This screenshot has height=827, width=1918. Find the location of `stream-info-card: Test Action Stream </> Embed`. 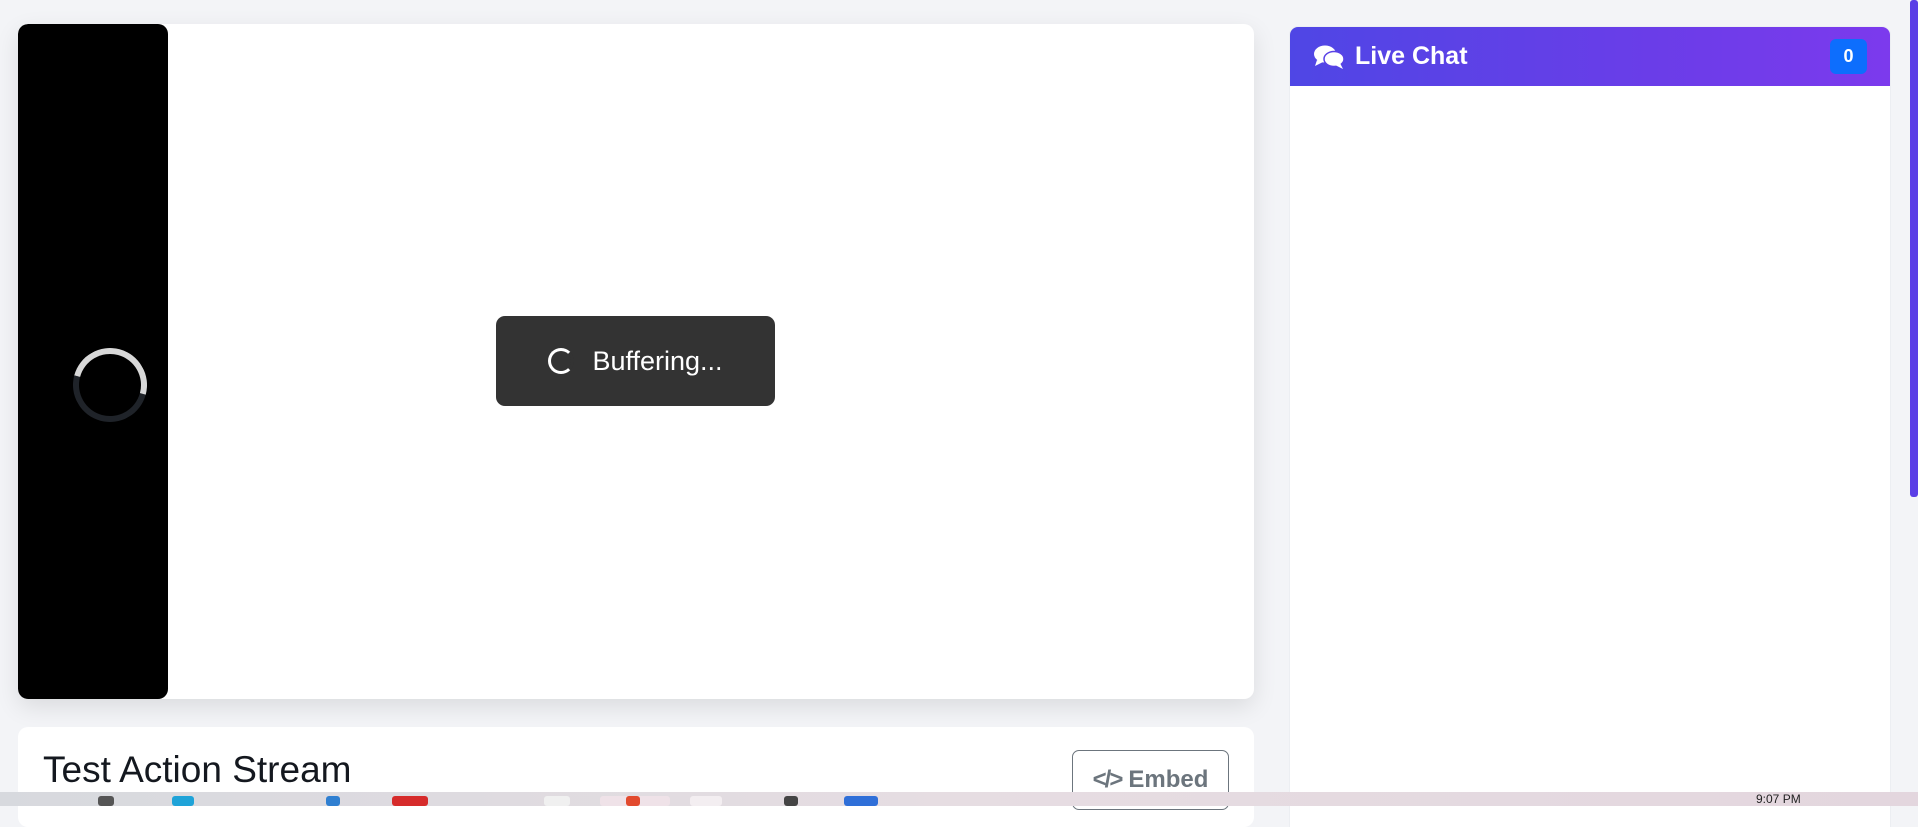

stream-info-card: Test Action Stream </> Embed is located at coordinates (636, 777).